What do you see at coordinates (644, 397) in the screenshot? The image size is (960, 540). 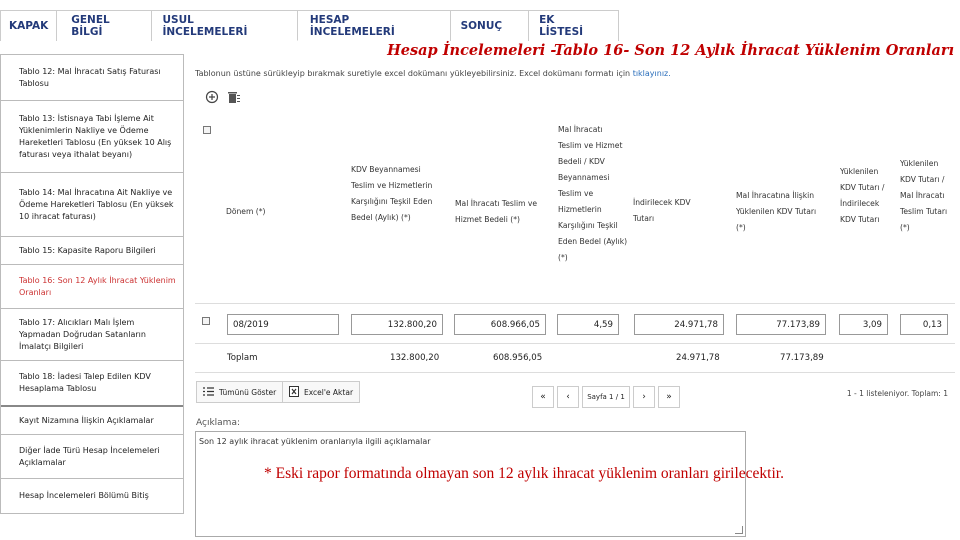 I see `next-page-button: ›` at bounding box center [644, 397].